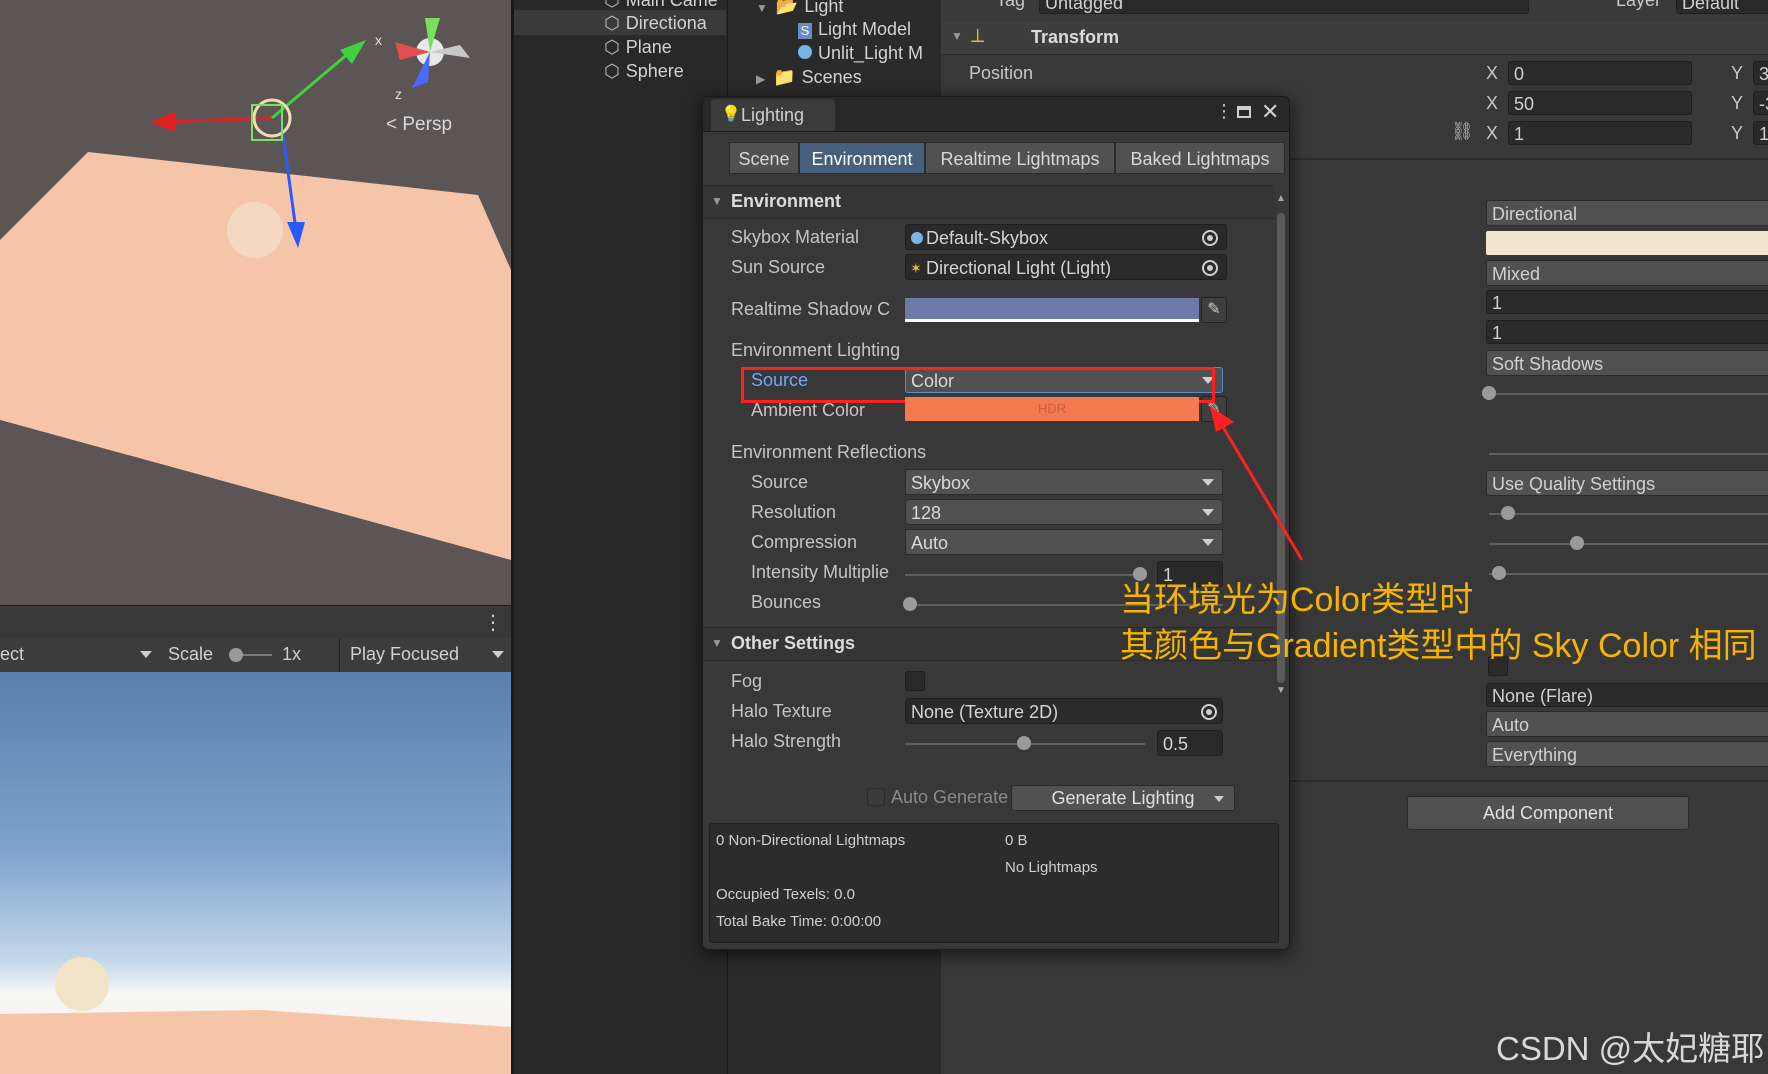  Describe the element at coordinates (1577, 543) in the screenshot. I see `normal-bias-slider-knob` at that location.